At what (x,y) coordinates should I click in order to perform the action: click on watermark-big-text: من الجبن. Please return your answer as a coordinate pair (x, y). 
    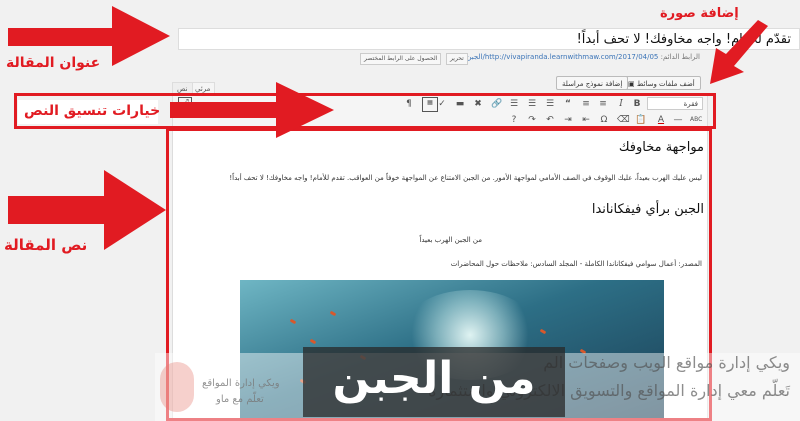
    Looking at the image, I should click on (434, 378).